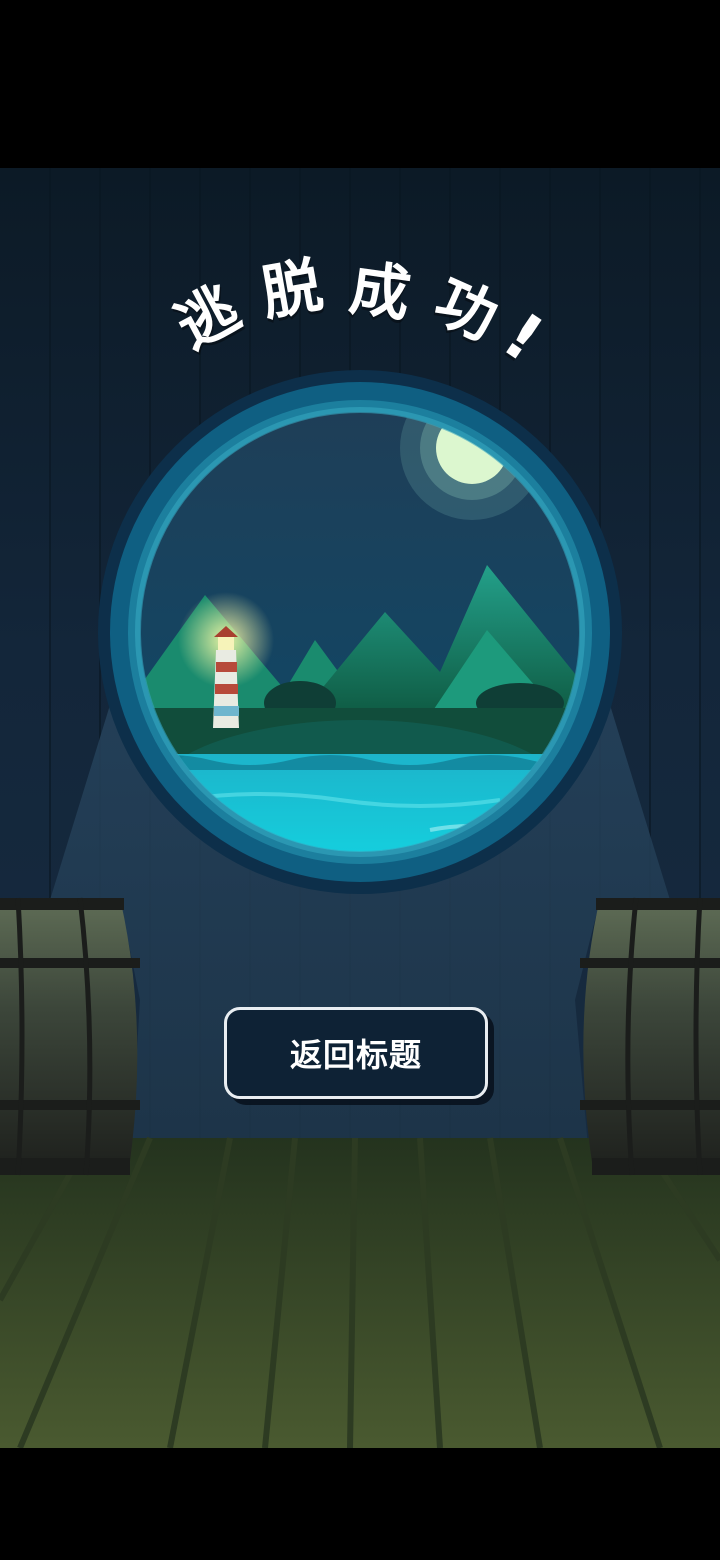  I want to click on bottom-bar, so click(360, 1504).